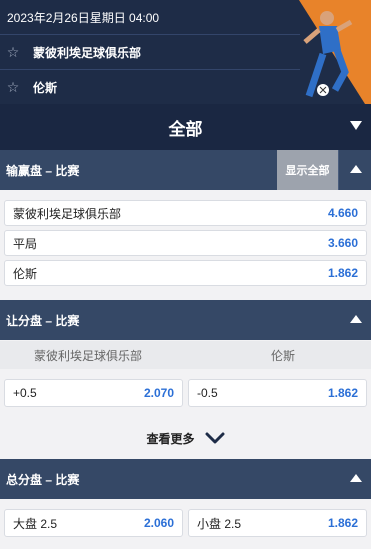  I want to click on market-filter-dropdown: 全部, so click(185, 127).